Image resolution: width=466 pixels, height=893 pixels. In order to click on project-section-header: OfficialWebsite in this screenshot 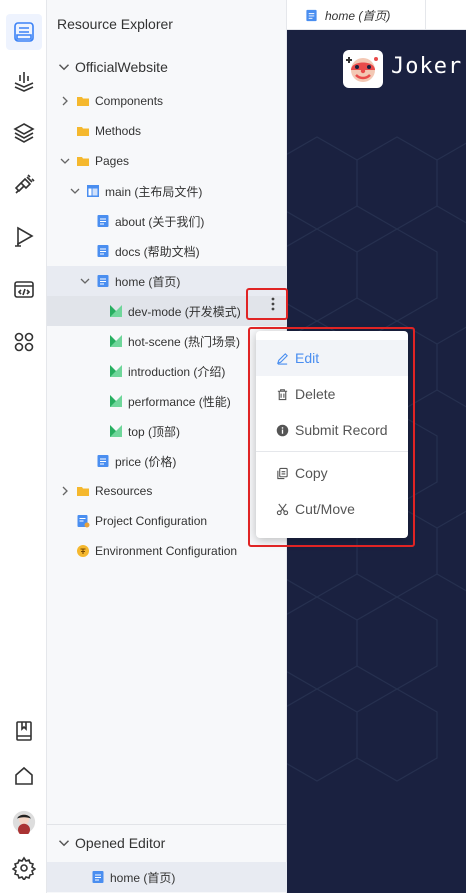, I will do `click(167, 67)`.